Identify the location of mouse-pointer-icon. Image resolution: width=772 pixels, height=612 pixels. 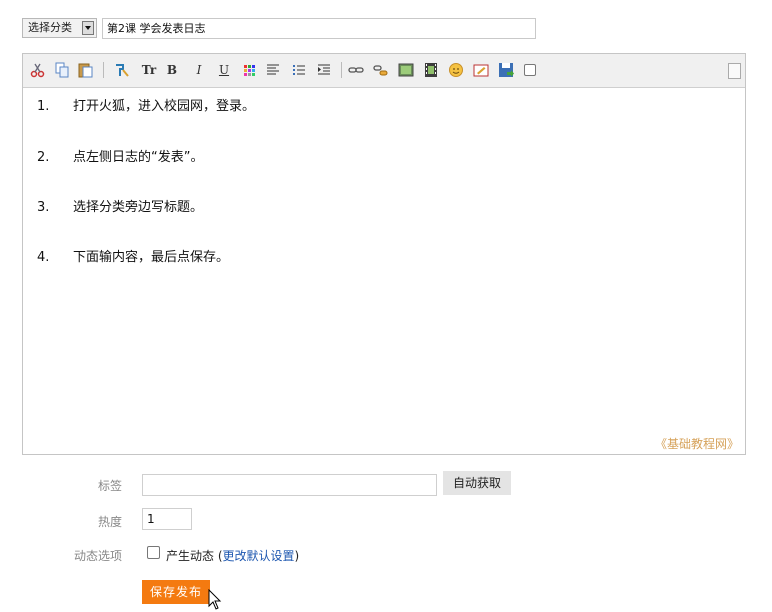
(215, 599).